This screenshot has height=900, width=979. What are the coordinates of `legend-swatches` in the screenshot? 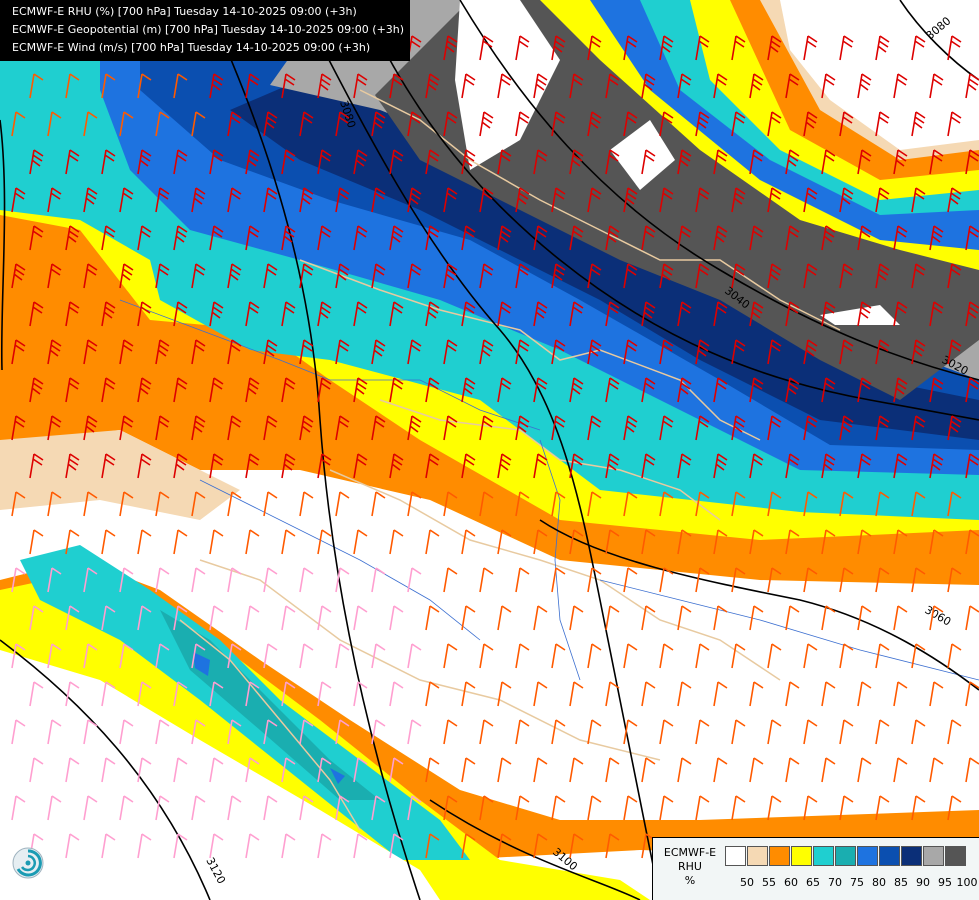 It's located at (846, 857).